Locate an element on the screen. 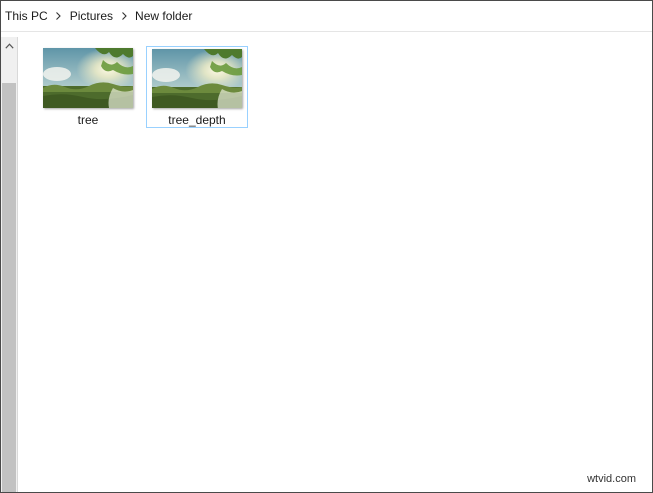 Image resolution: width=653 pixels, height=493 pixels. breadcrumb: This PC Pictures New folder is located at coordinates (326, 16).